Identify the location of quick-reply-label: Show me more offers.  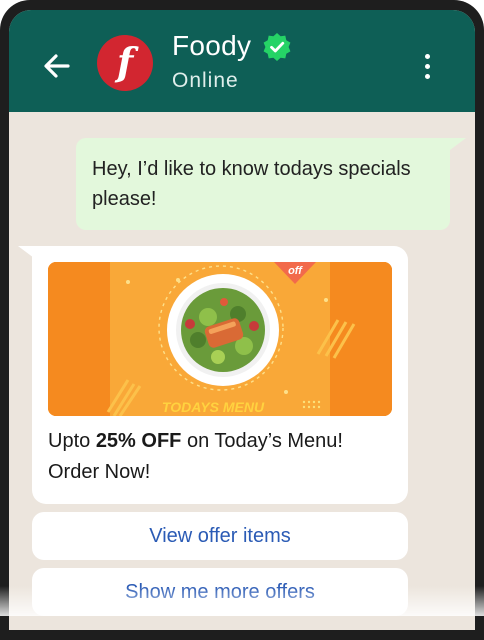
(220, 591).